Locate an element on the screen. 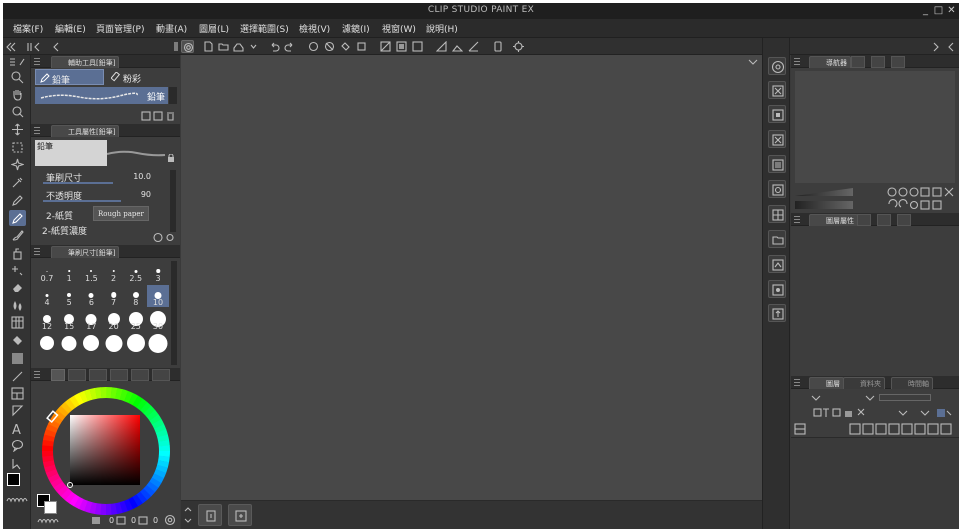 The height and width of the screenshot is (532, 962). redo-button is located at coordinates (289, 46).